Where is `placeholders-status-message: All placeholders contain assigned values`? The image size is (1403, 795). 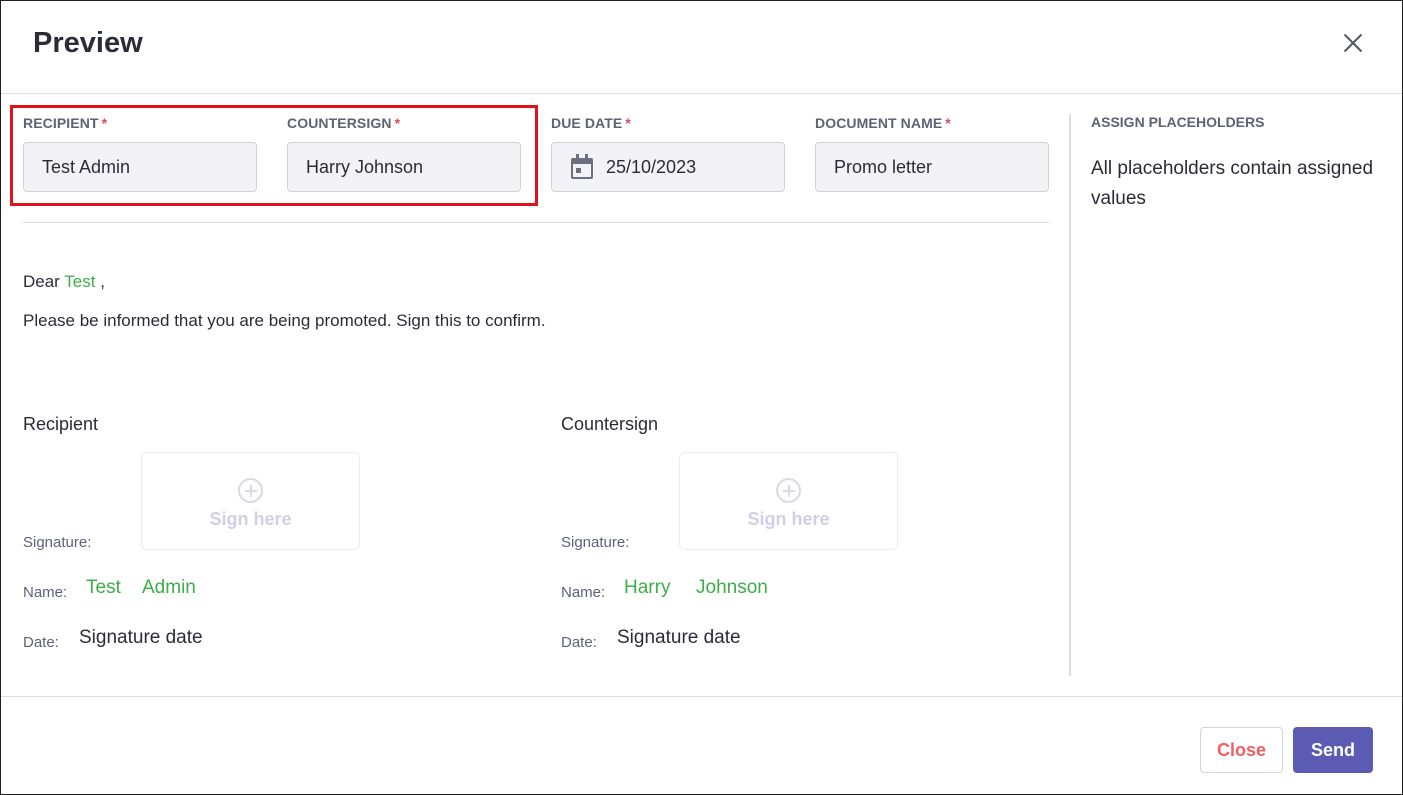
placeholders-status-message: All placeholders contain assigned values is located at coordinates (1232, 183).